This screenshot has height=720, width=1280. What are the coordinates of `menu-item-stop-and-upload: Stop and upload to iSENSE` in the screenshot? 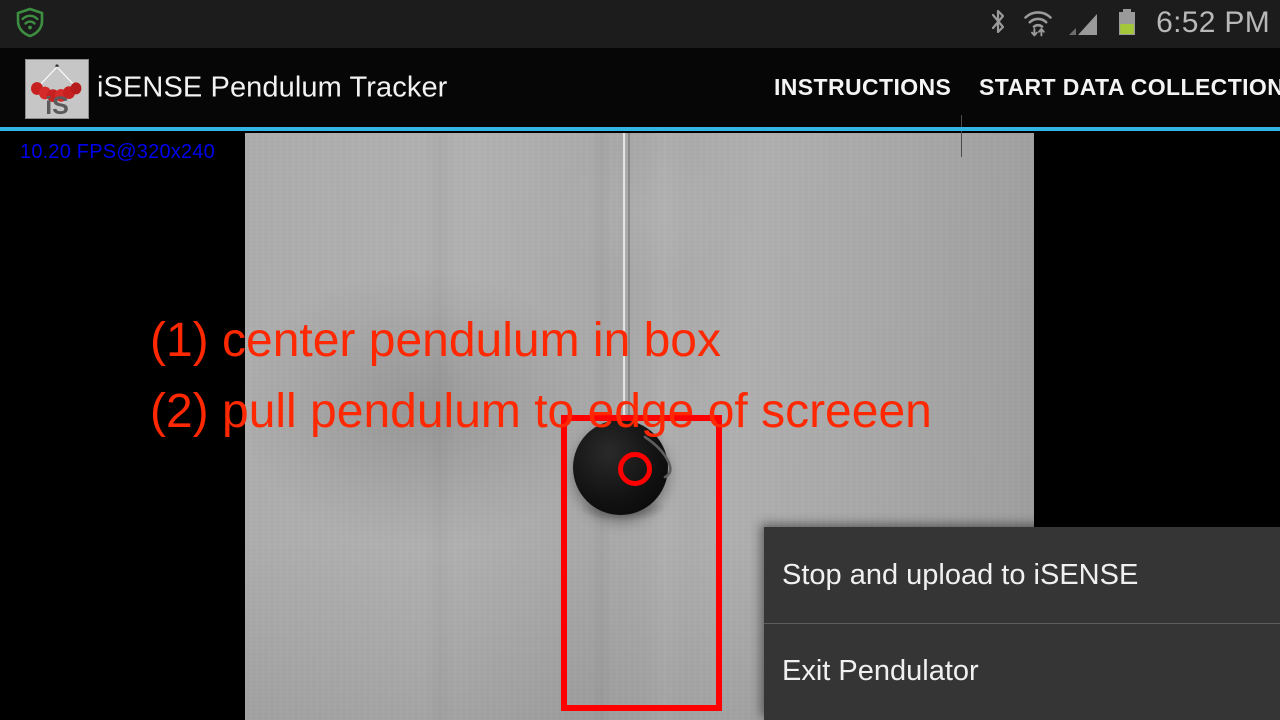 It's located at (1022, 575).